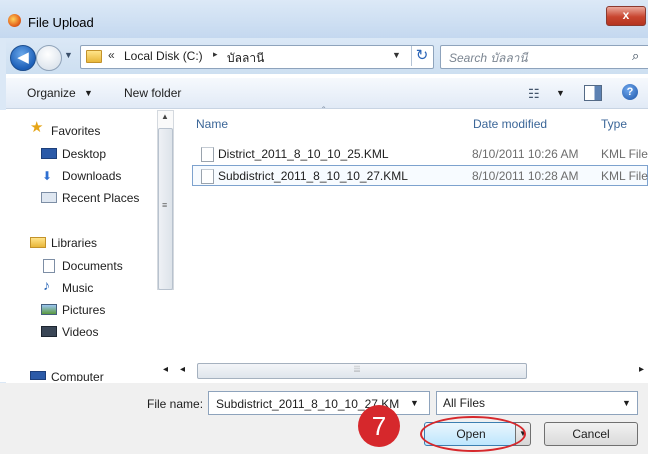  Describe the element at coordinates (324, 93) in the screenshot. I see `command-toolbar` at that location.